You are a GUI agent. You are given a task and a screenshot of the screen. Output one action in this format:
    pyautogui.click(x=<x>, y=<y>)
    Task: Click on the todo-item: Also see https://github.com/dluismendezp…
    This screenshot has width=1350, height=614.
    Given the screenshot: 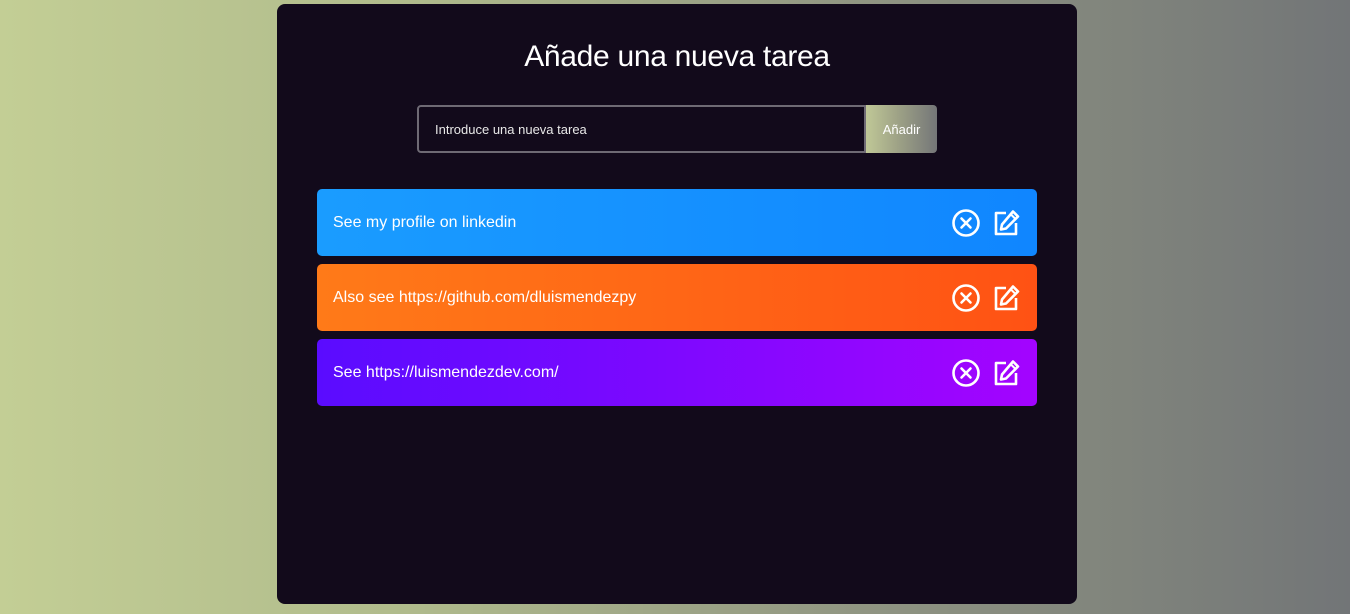 What is the action you would take?
    pyautogui.click(x=677, y=297)
    